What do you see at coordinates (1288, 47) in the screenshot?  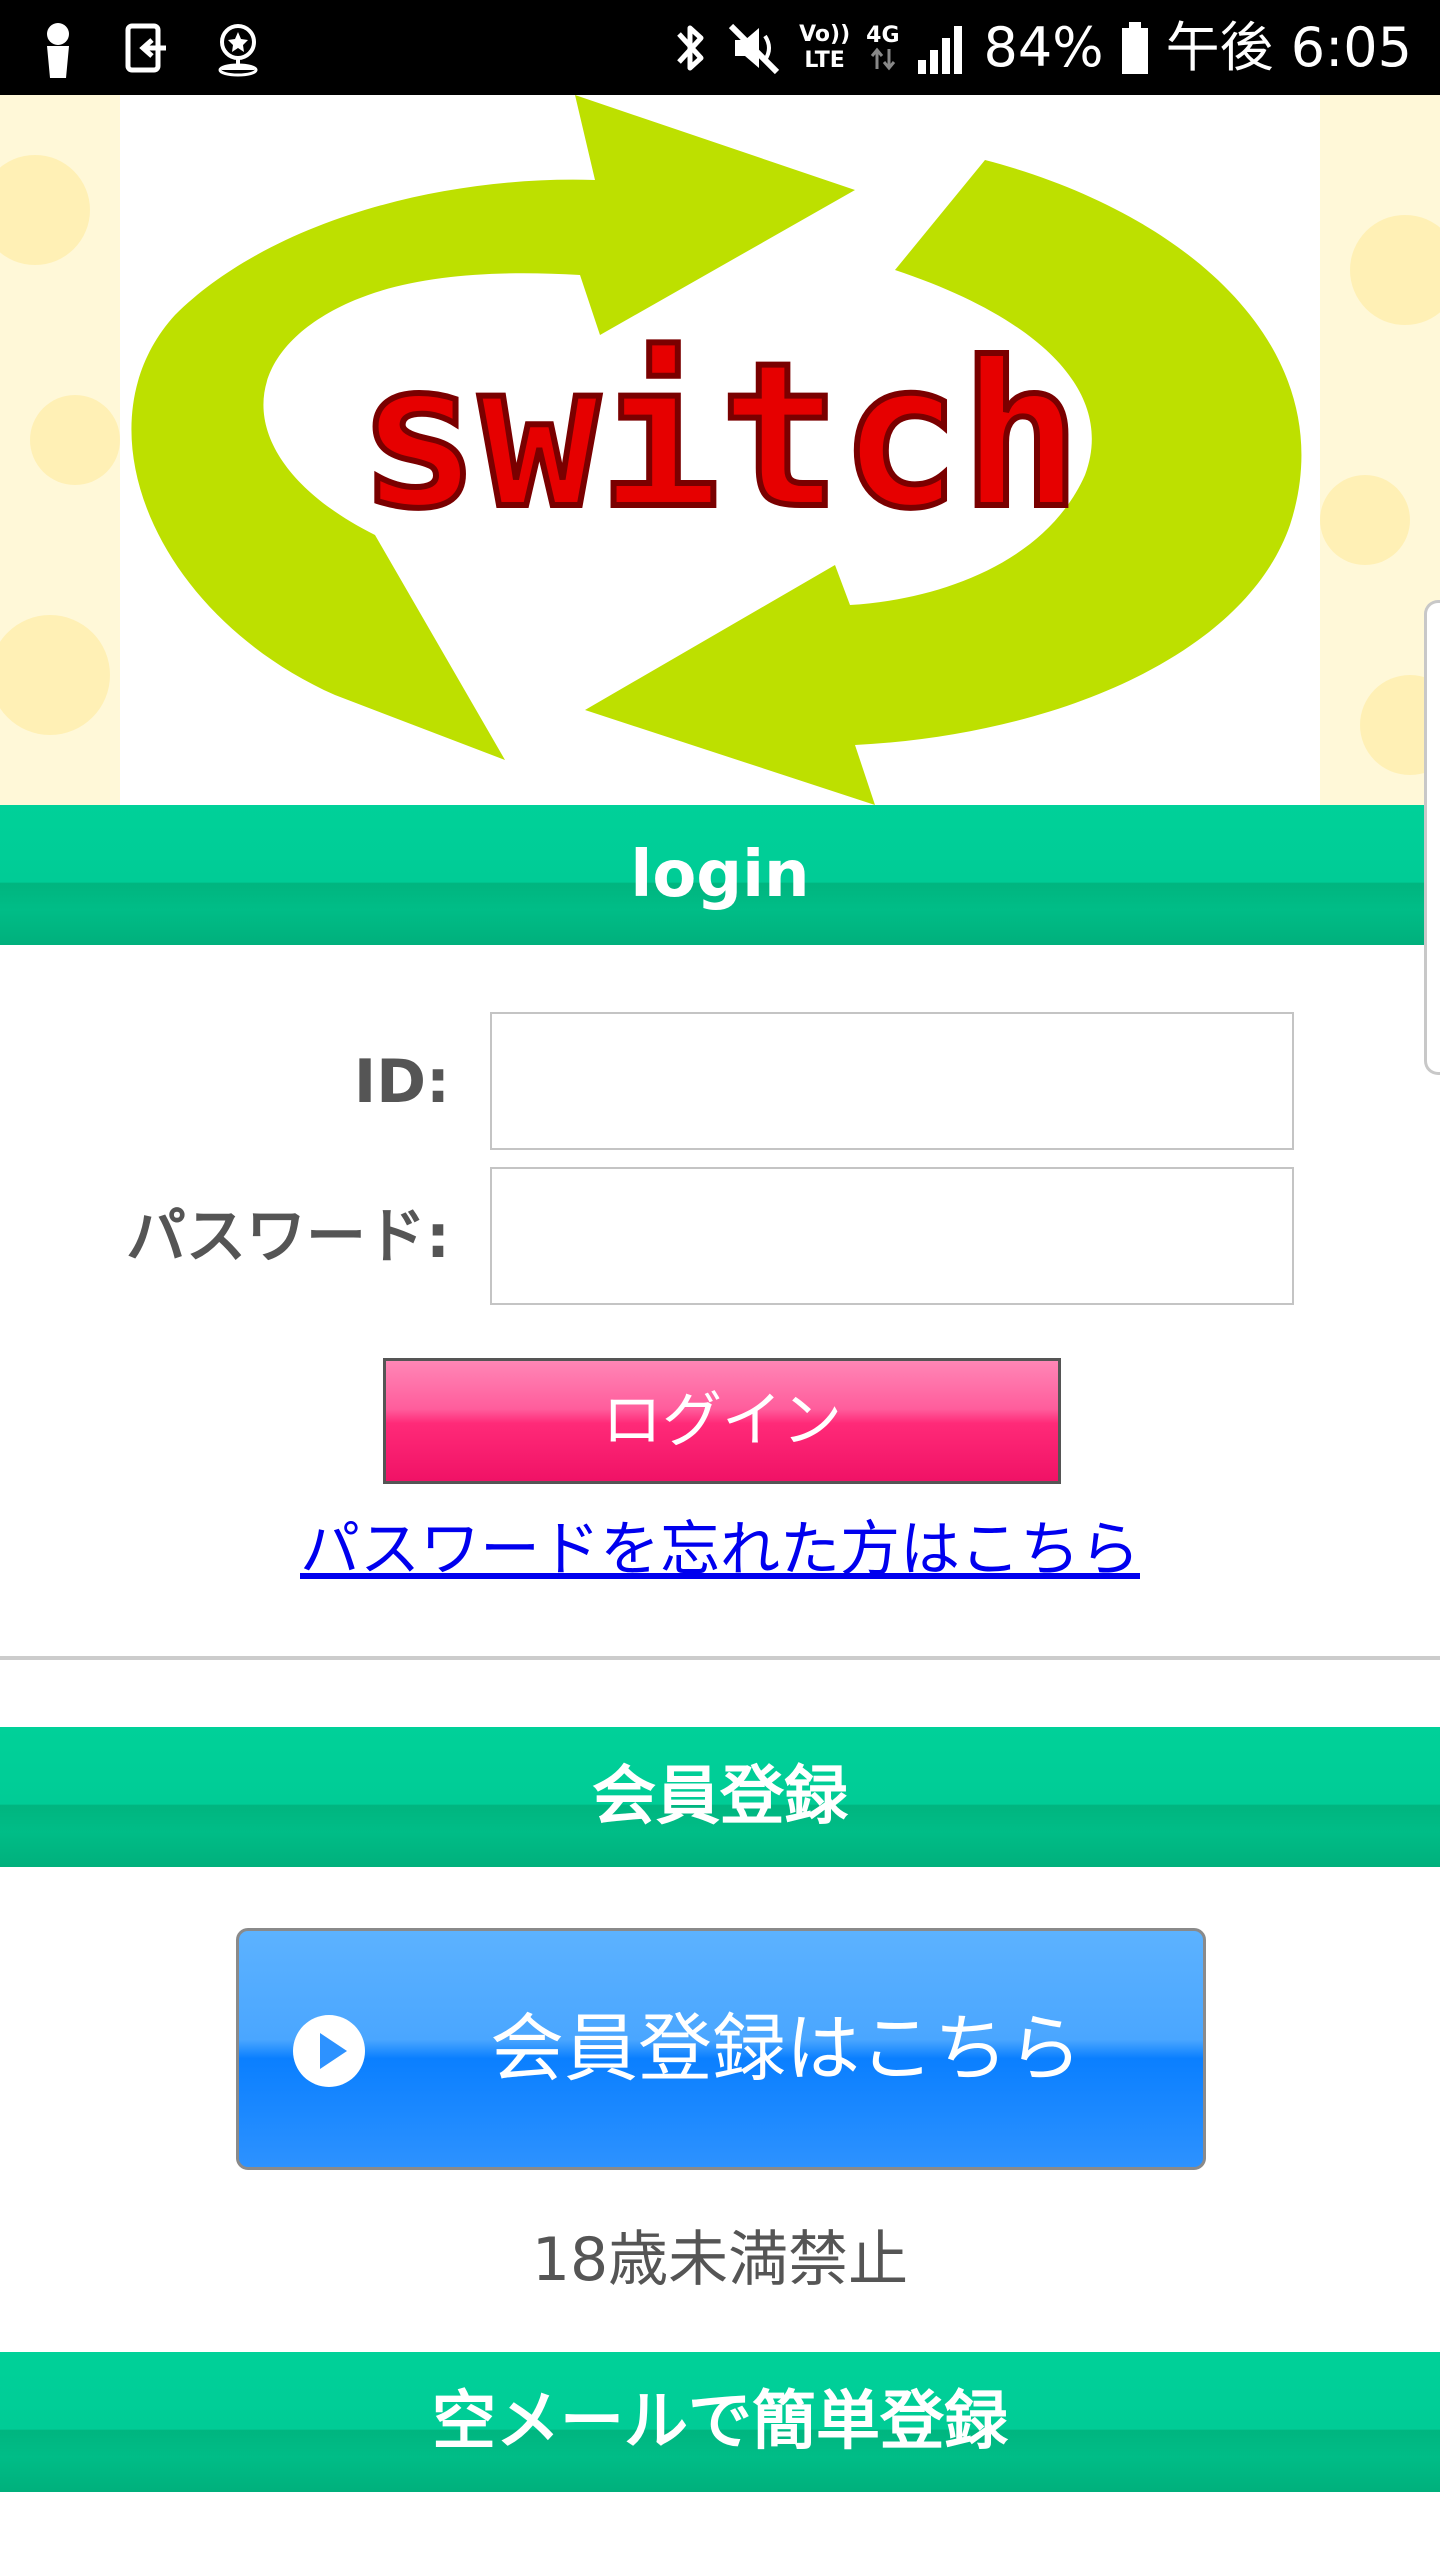 I see `clock: 午後 6:05` at bounding box center [1288, 47].